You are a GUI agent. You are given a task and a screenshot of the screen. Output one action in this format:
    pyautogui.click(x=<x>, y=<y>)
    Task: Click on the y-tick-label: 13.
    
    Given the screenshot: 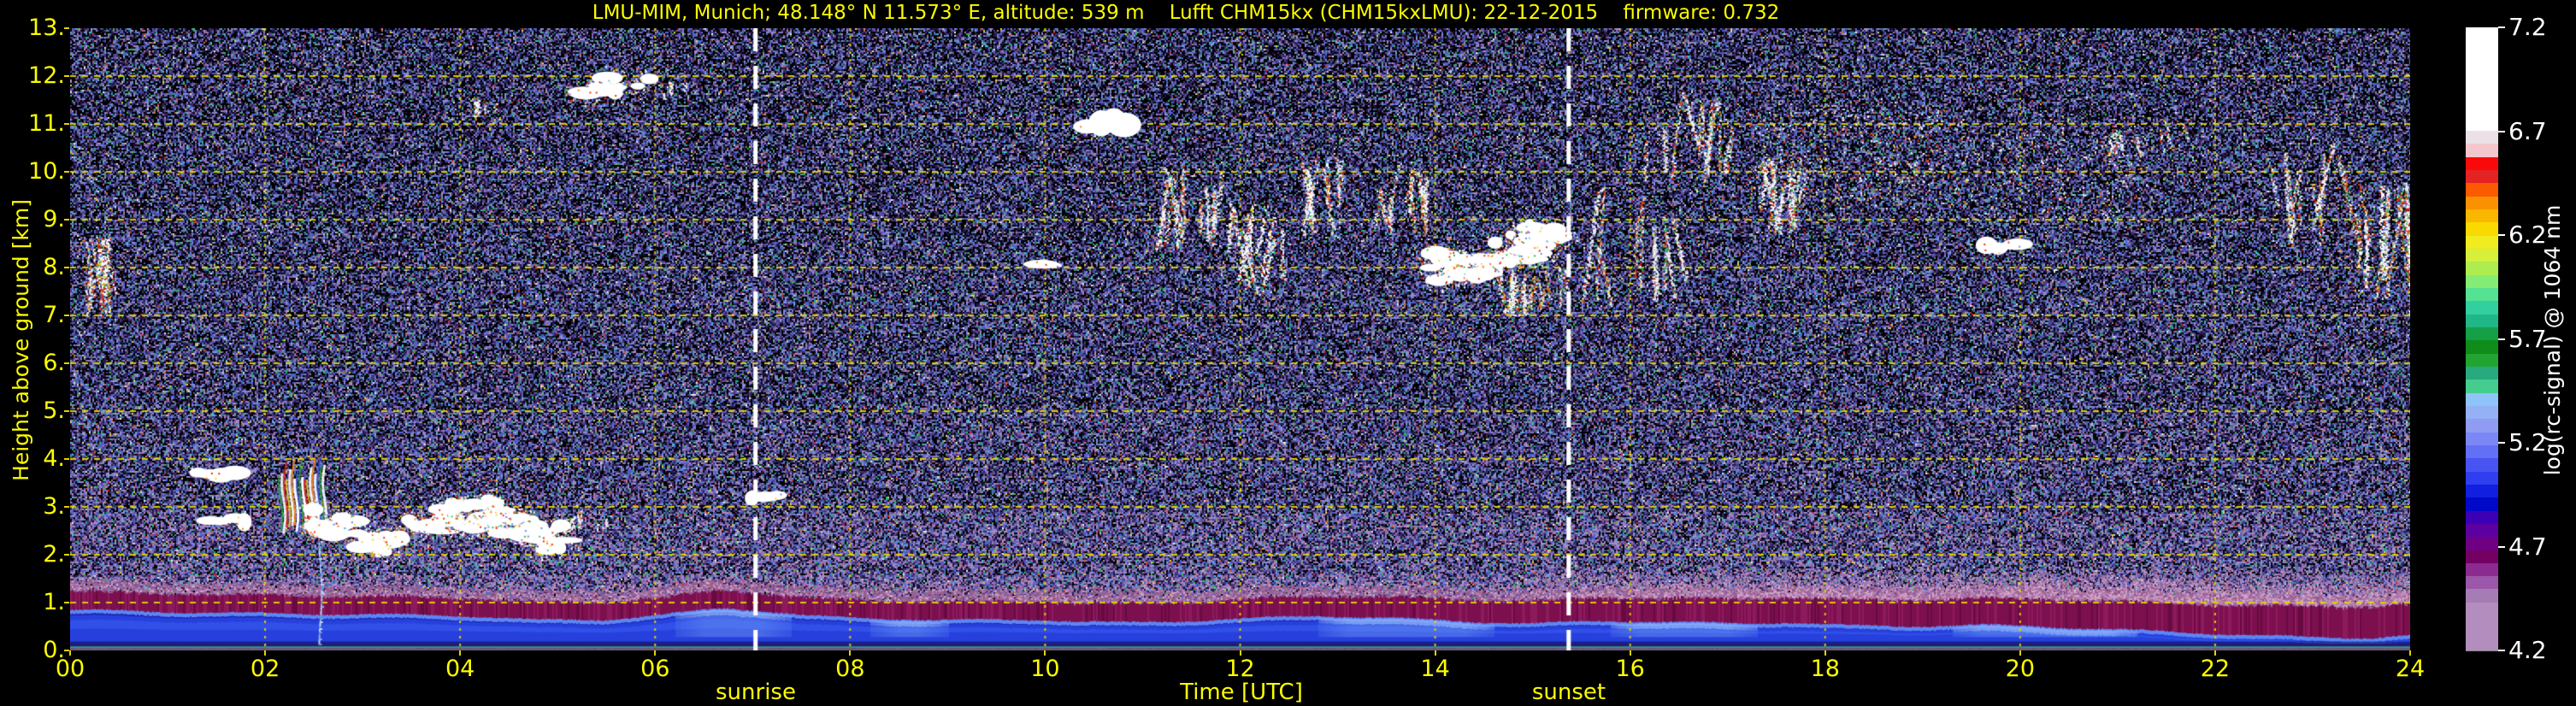 What is the action you would take?
    pyautogui.click(x=46, y=28)
    